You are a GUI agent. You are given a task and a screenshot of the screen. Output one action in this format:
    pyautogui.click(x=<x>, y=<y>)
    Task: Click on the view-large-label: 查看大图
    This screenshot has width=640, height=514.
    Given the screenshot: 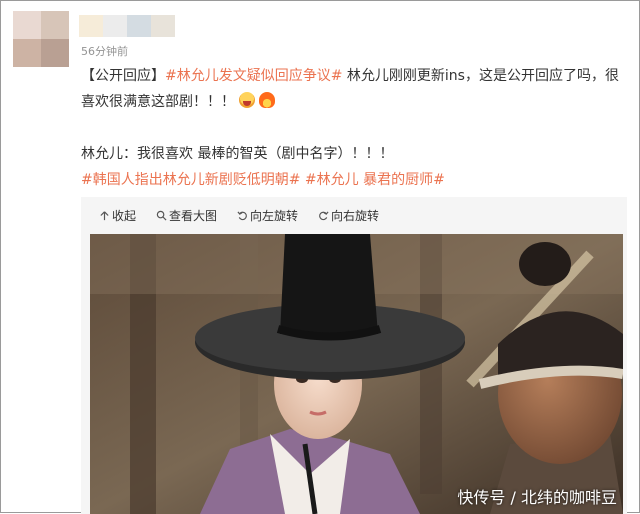 What is the action you would take?
    pyautogui.click(x=193, y=215)
    